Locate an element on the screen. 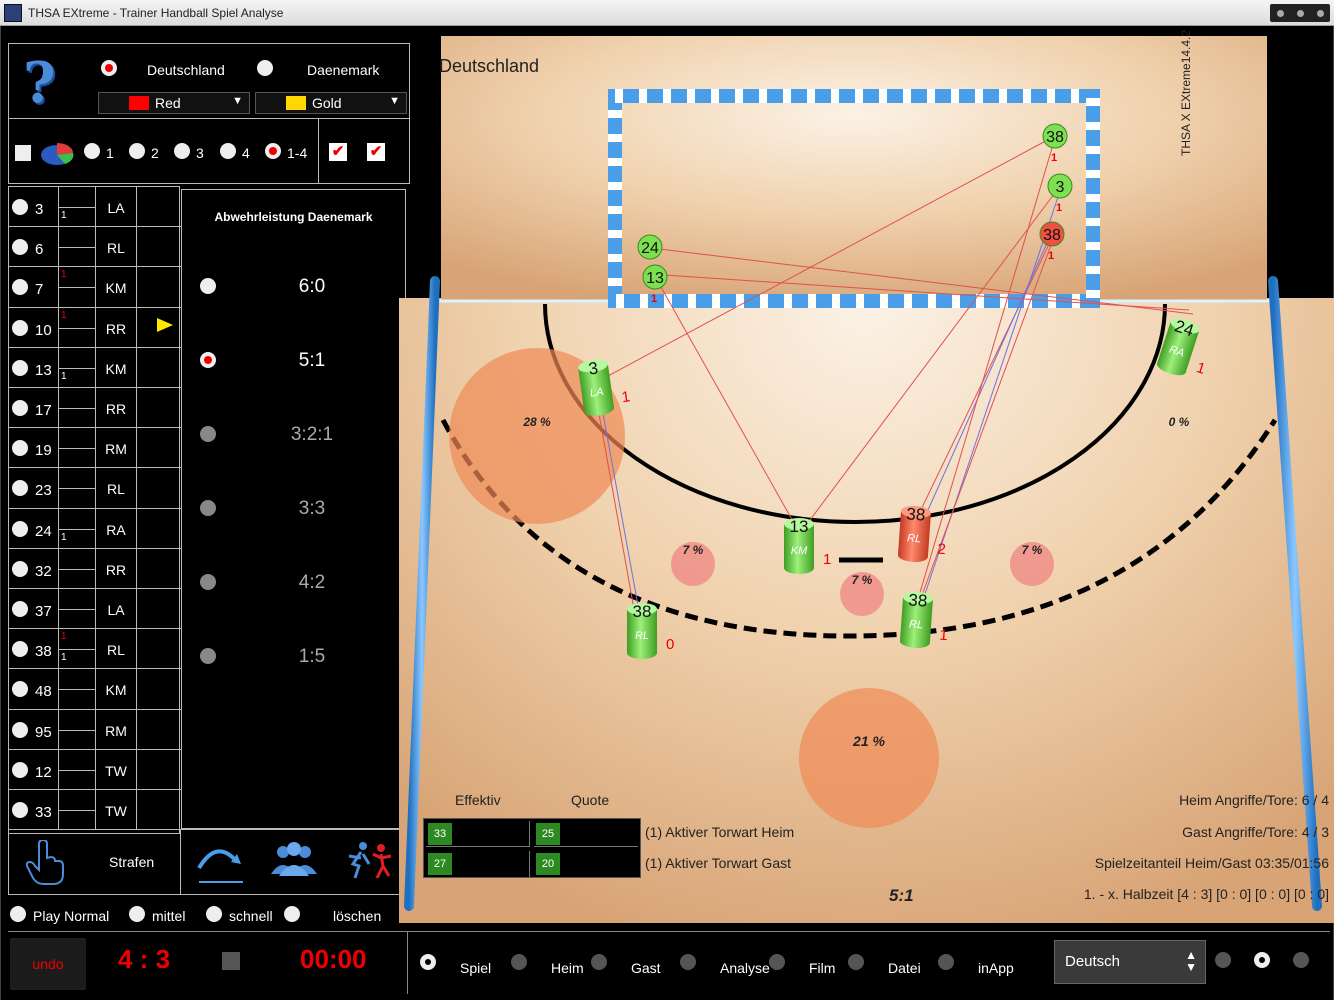  player-row: 33 TW is located at coordinates (95, 810).